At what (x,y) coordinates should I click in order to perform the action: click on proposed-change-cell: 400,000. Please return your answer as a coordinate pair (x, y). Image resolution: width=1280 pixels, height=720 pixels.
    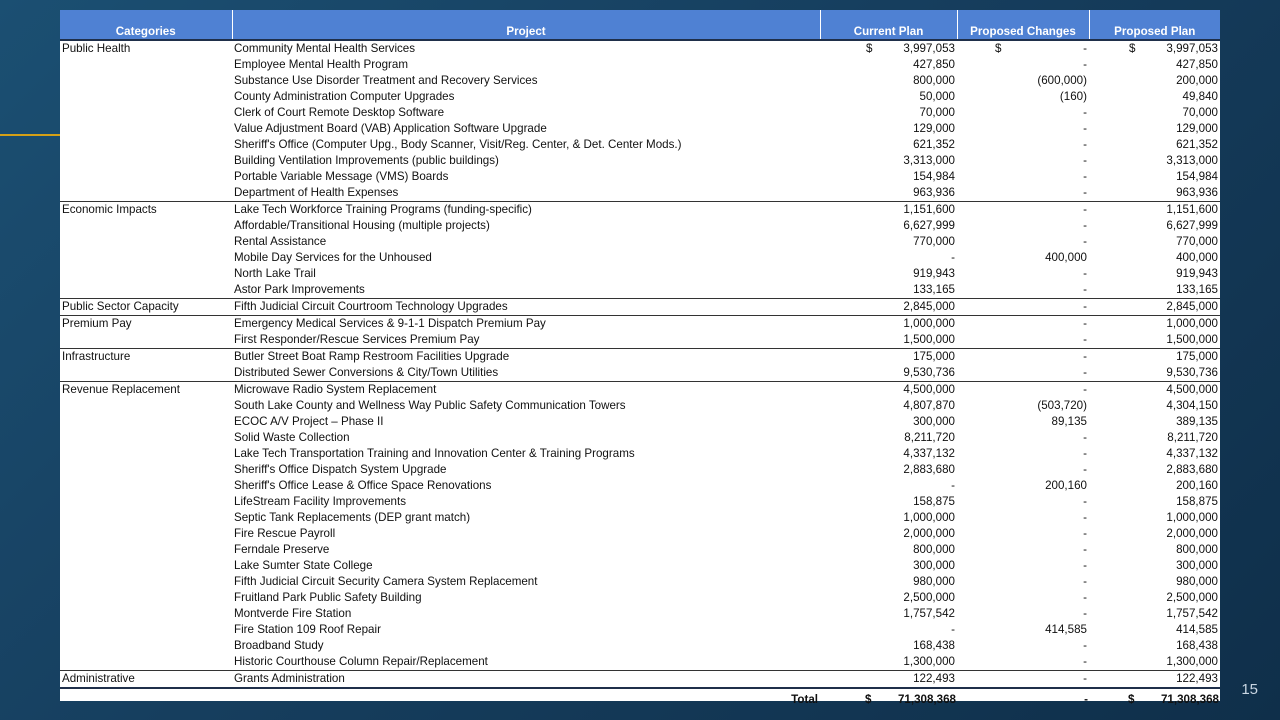
    Looking at the image, I should click on (1066, 257).